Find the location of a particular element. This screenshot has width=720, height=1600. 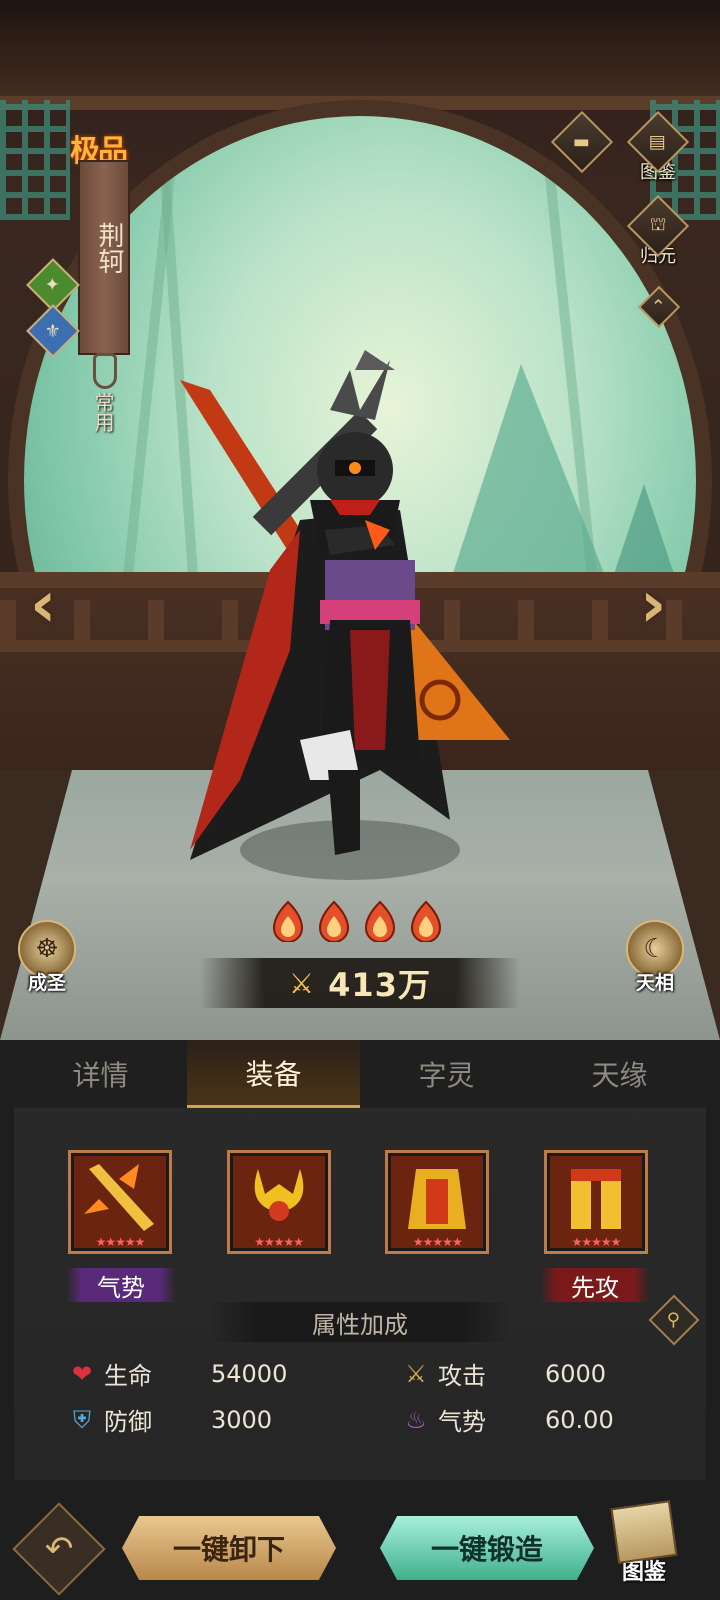

equip-slot-helmet: ★★★★★ is located at coordinates (278, 1202).